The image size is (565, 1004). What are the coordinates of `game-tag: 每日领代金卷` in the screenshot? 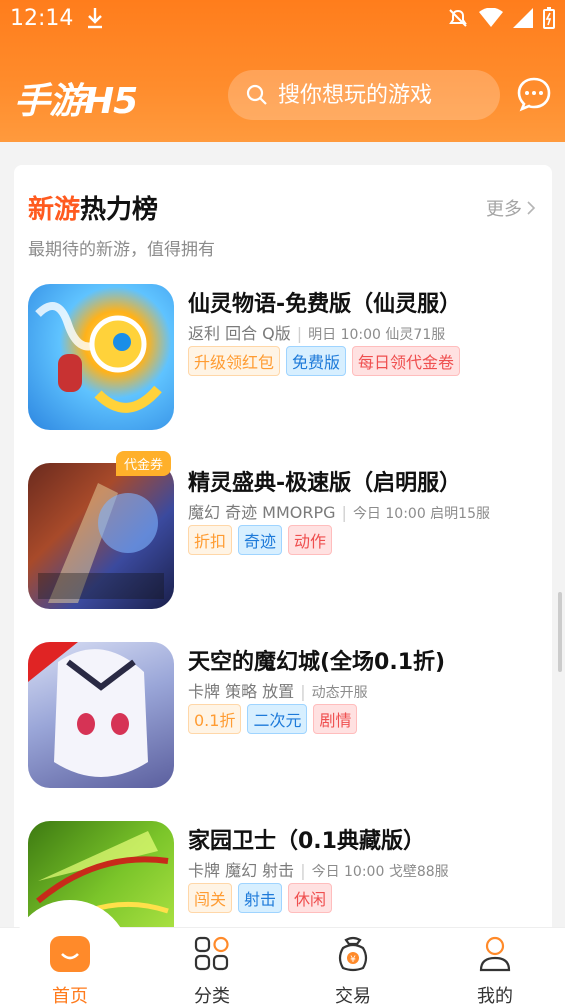 It's located at (406, 361).